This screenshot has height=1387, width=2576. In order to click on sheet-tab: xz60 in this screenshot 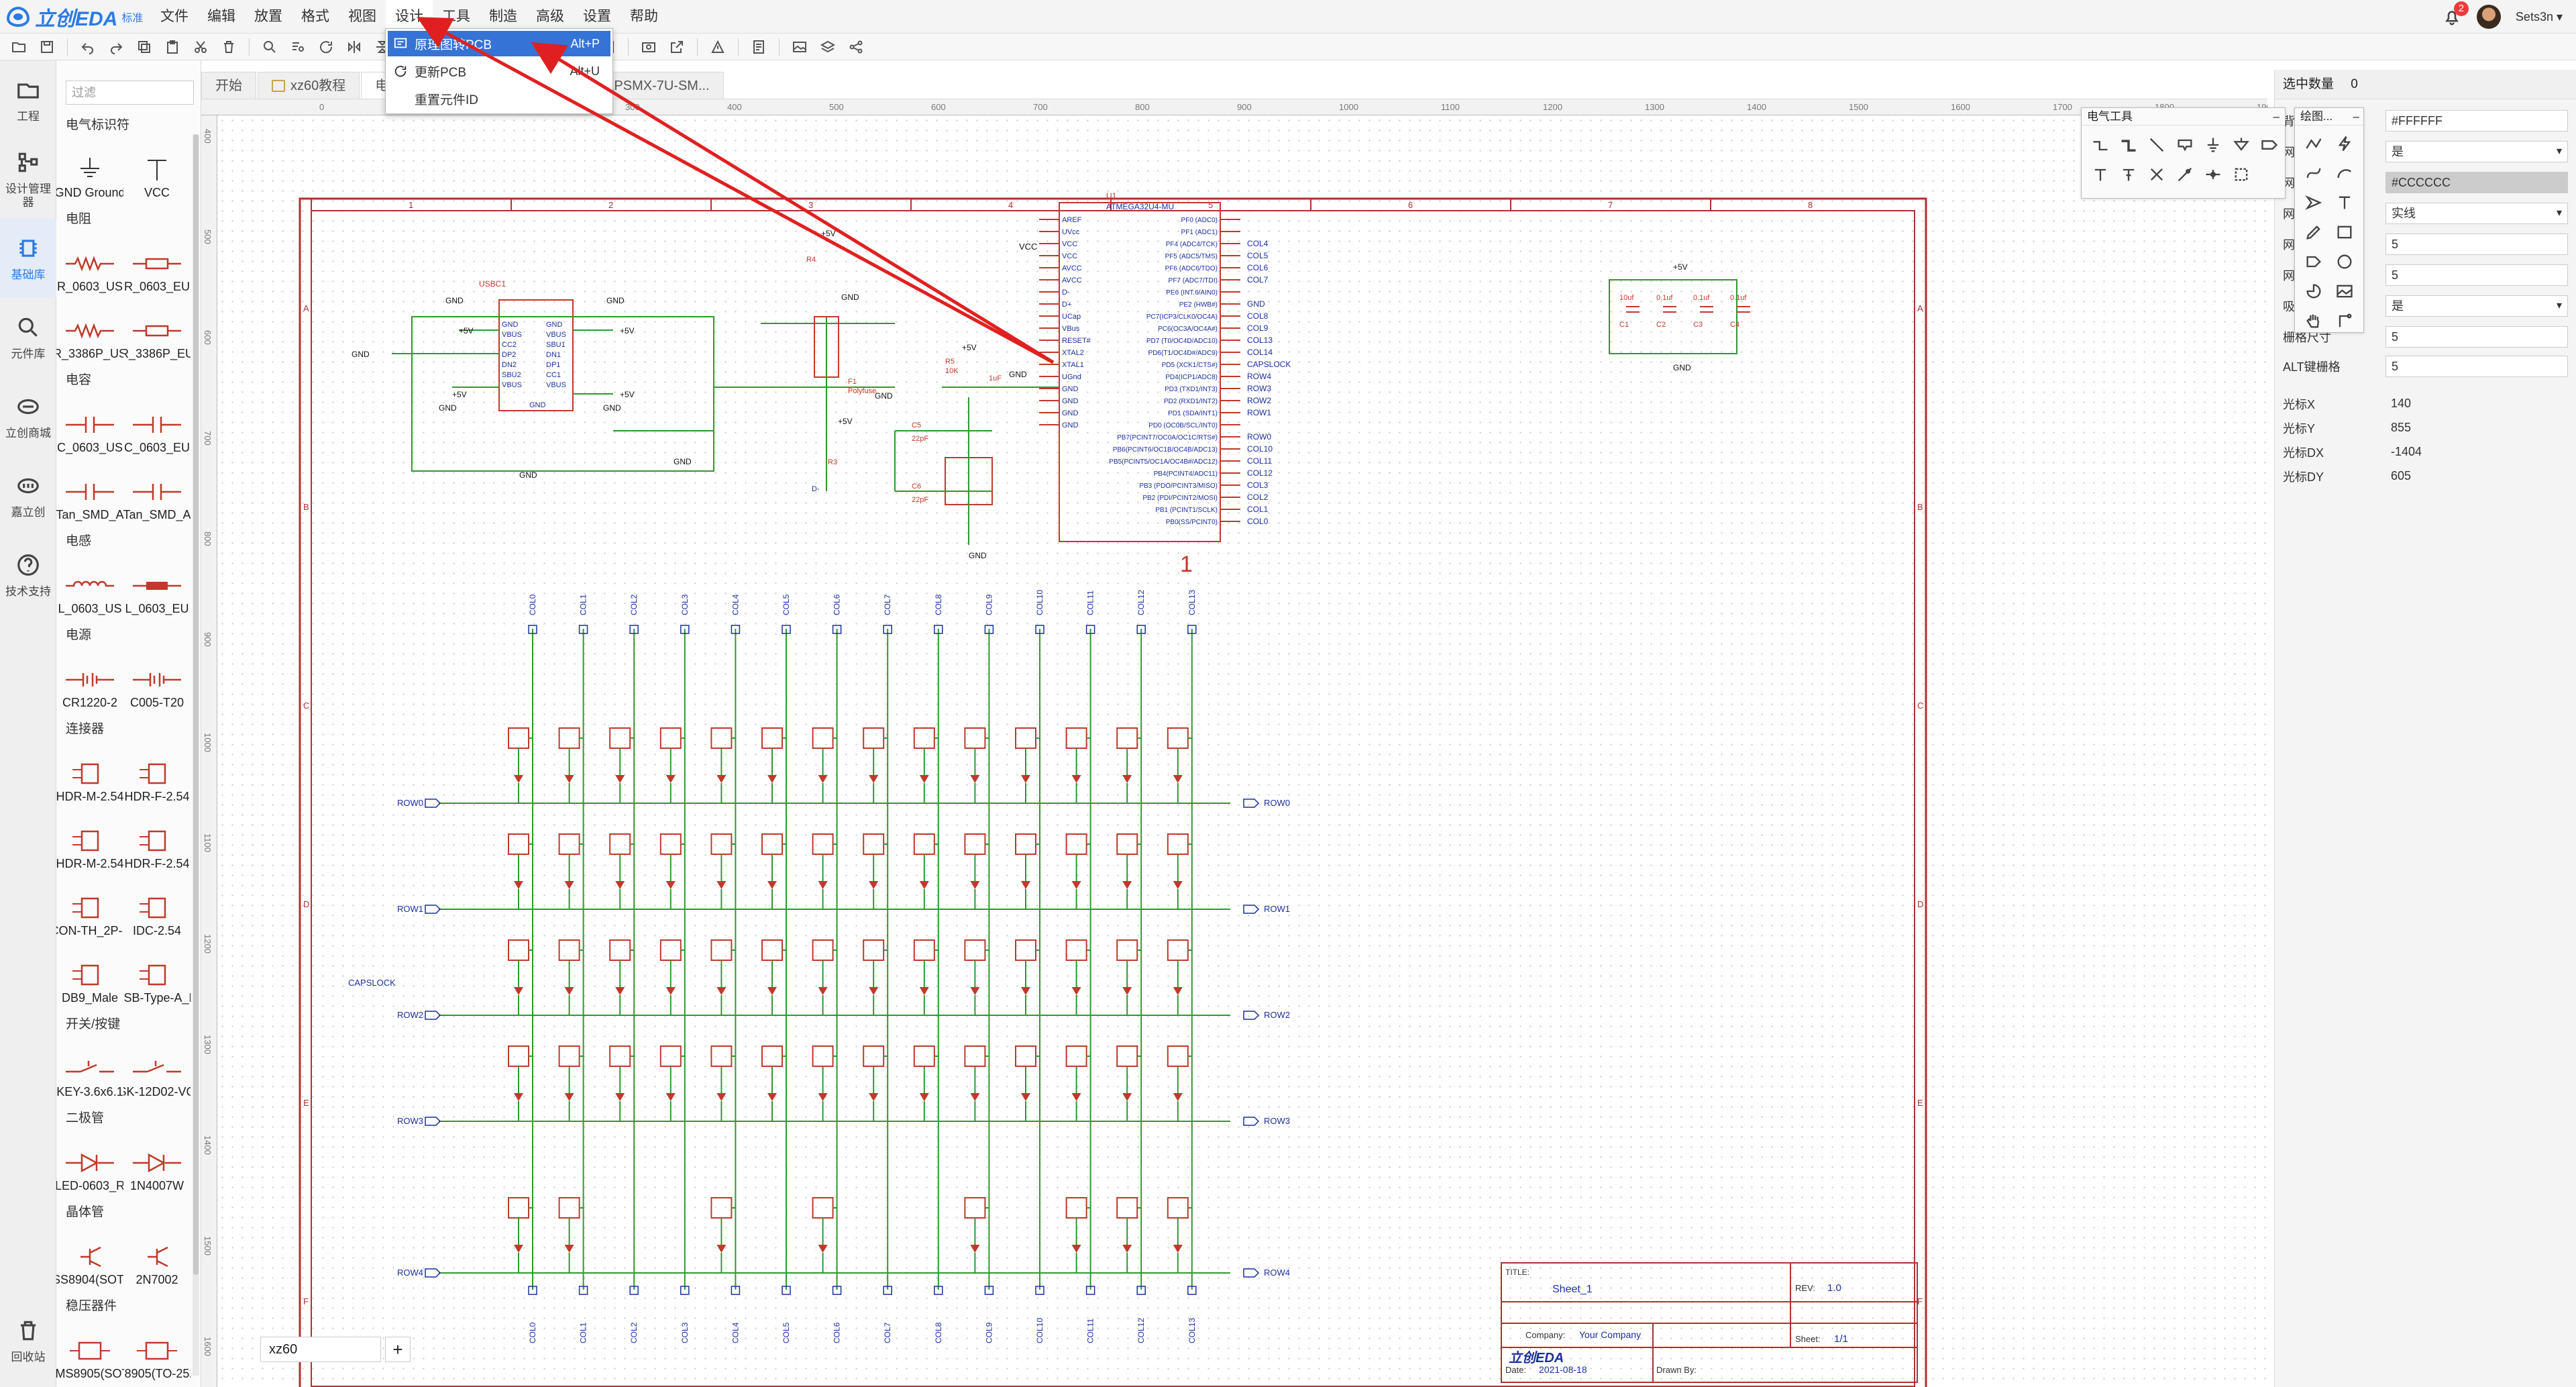, I will do `click(320, 1349)`.